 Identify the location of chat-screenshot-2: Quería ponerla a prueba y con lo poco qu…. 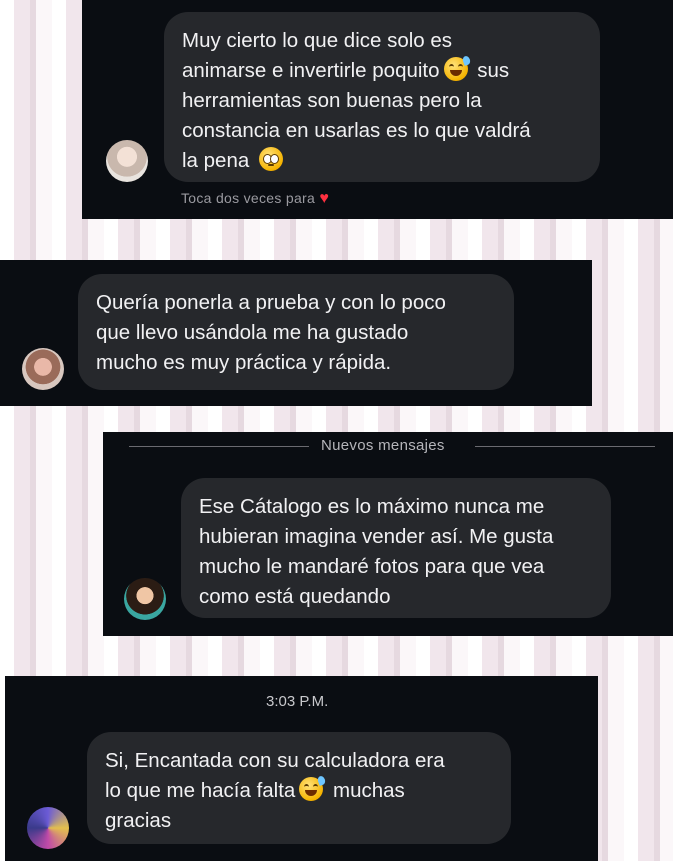
(296, 333).